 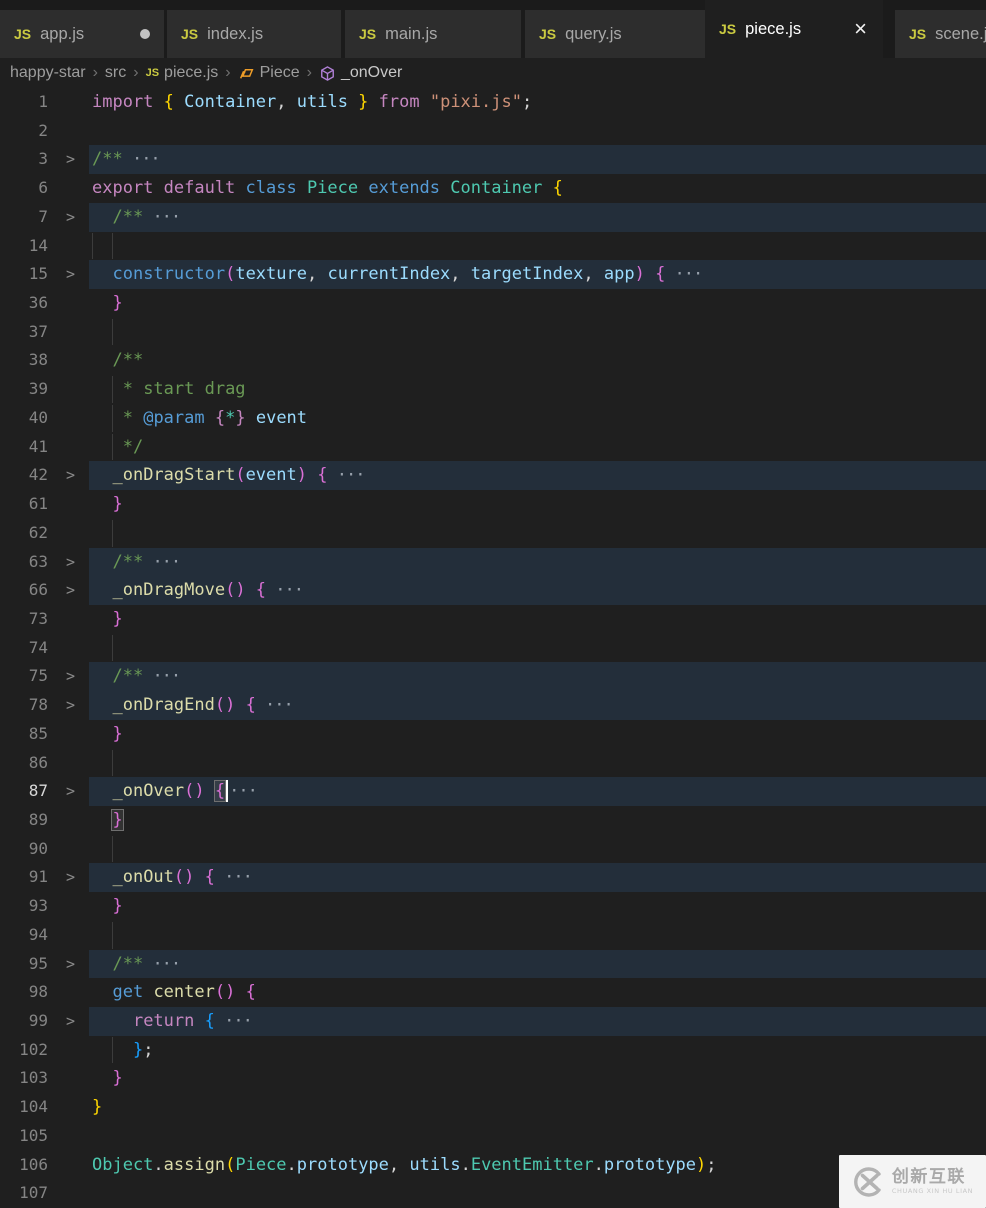 What do you see at coordinates (26, 246) in the screenshot?
I see `line-number: 14` at bounding box center [26, 246].